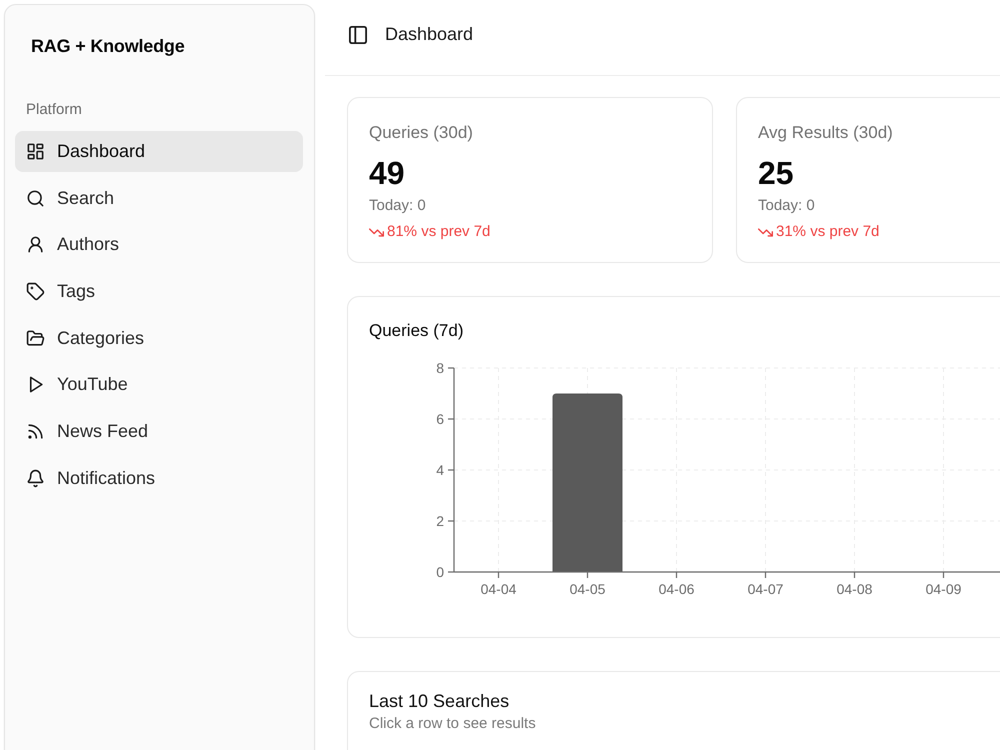 This screenshot has height=750, width=1000. What do you see at coordinates (35, 151) in the screenshot?
I see `dashboard-icon` at bounding box center [35, 151].